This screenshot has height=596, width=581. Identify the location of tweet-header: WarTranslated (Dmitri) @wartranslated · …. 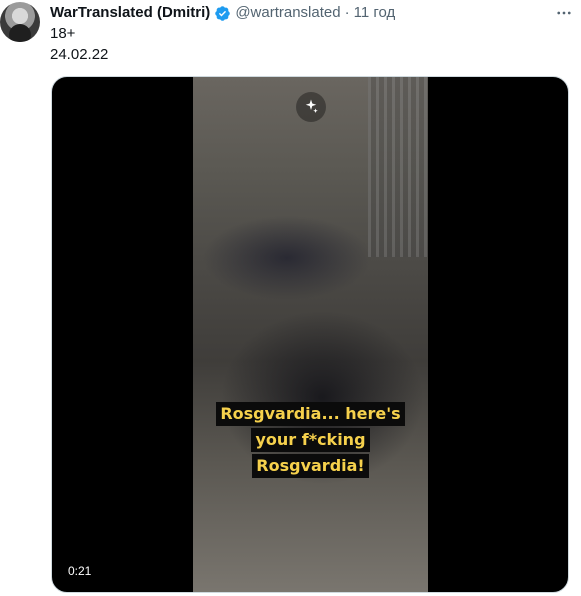
(222, 13).